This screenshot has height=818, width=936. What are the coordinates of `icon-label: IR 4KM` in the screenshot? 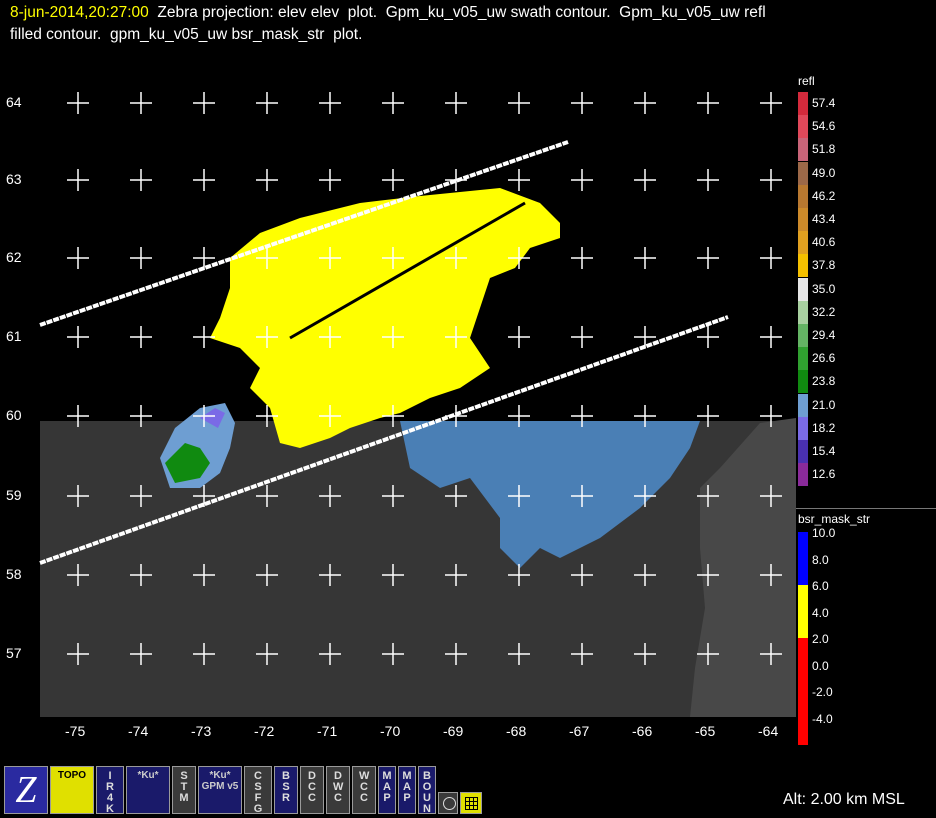 It's located at (110, 792).